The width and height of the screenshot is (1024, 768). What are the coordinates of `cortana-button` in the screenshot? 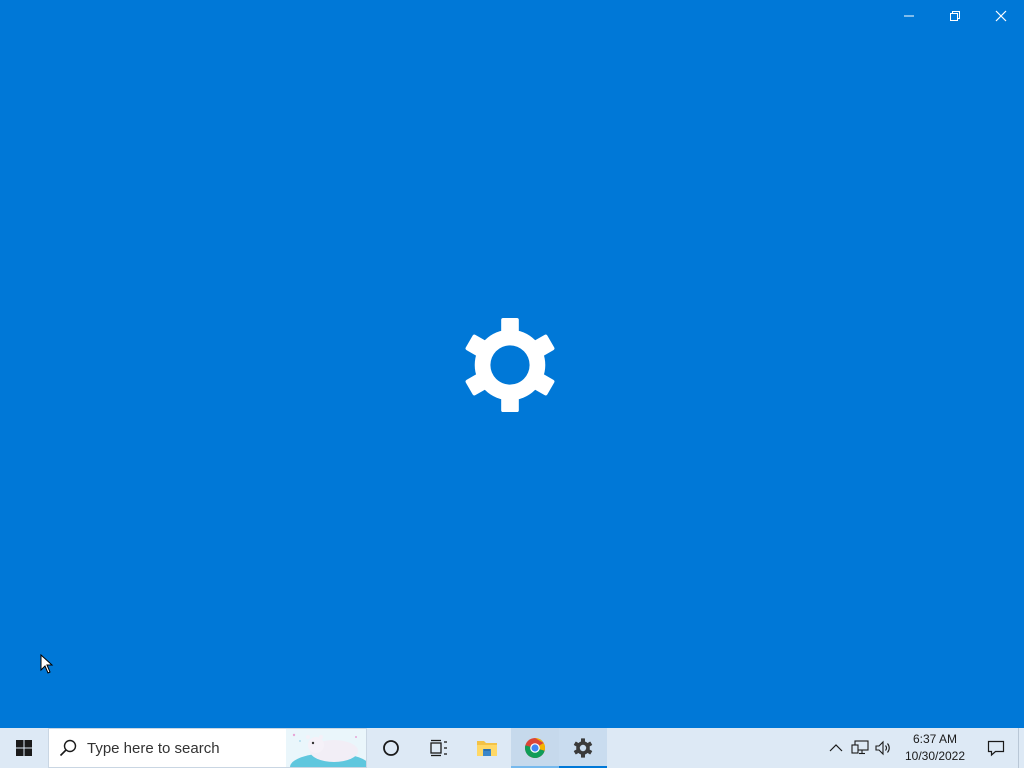 It's located at (391, 748).